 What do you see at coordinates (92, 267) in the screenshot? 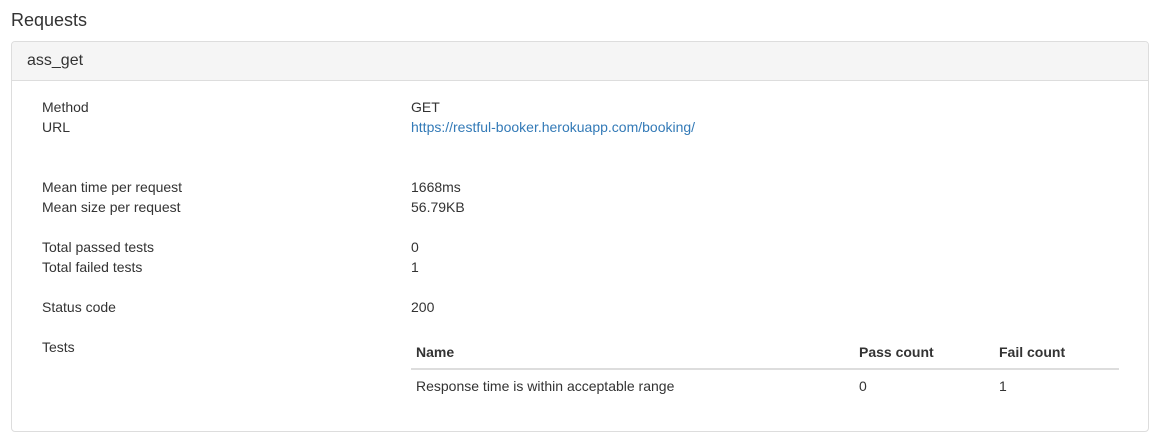
I see `total-failed-label: Total failed tests` at bounding box center [92, 267].